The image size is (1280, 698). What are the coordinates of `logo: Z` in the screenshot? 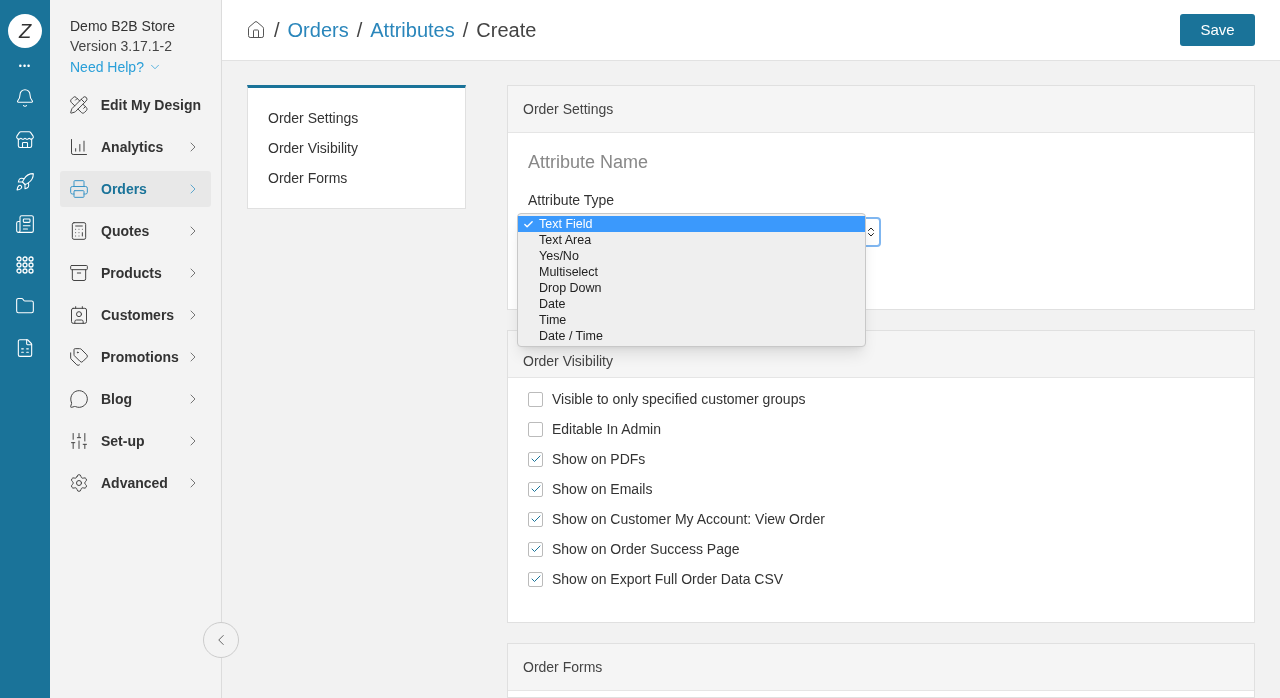 It's located at (25, 31).